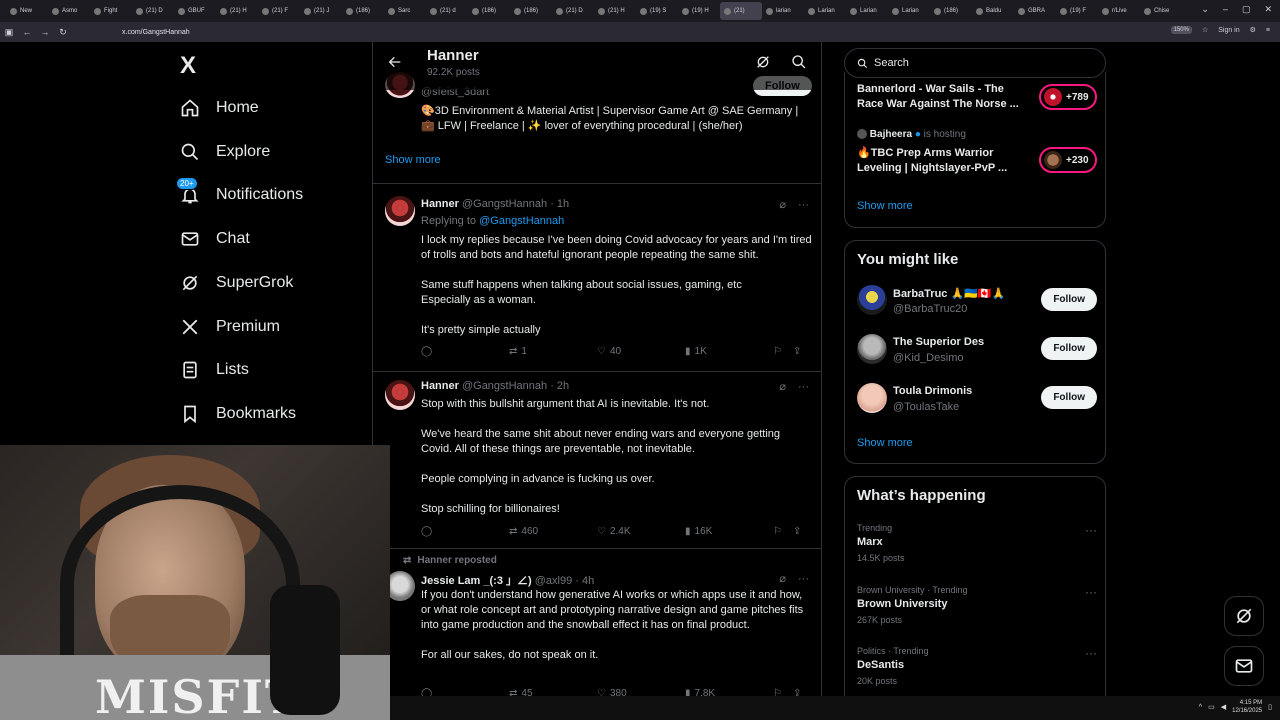 This screenshot has height=720, width=1280. Describe the element at coordinates (1244, 666) in the screenshot. I see `messages-button` at that location.